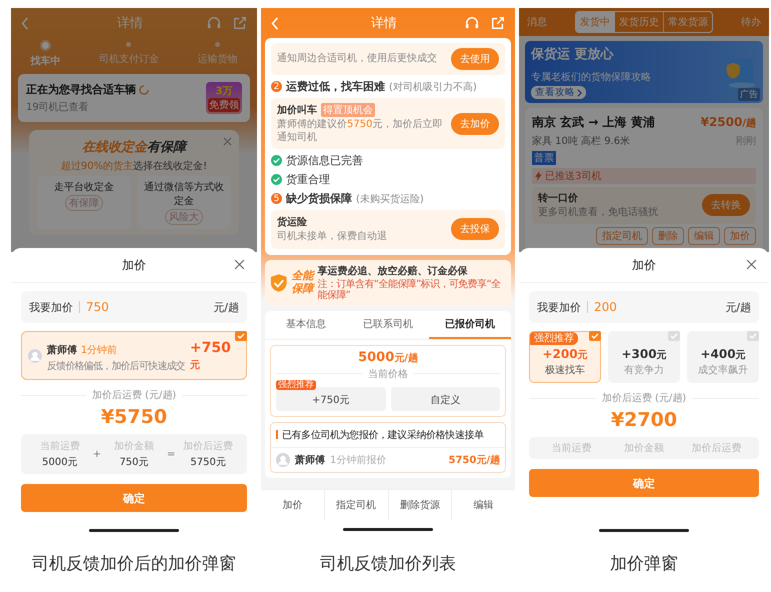 The width and height of the screenshot is (771, 592). Describe the element at coordinates (276, 179) in the screenshot. I see `check-circle-icon` at that location.